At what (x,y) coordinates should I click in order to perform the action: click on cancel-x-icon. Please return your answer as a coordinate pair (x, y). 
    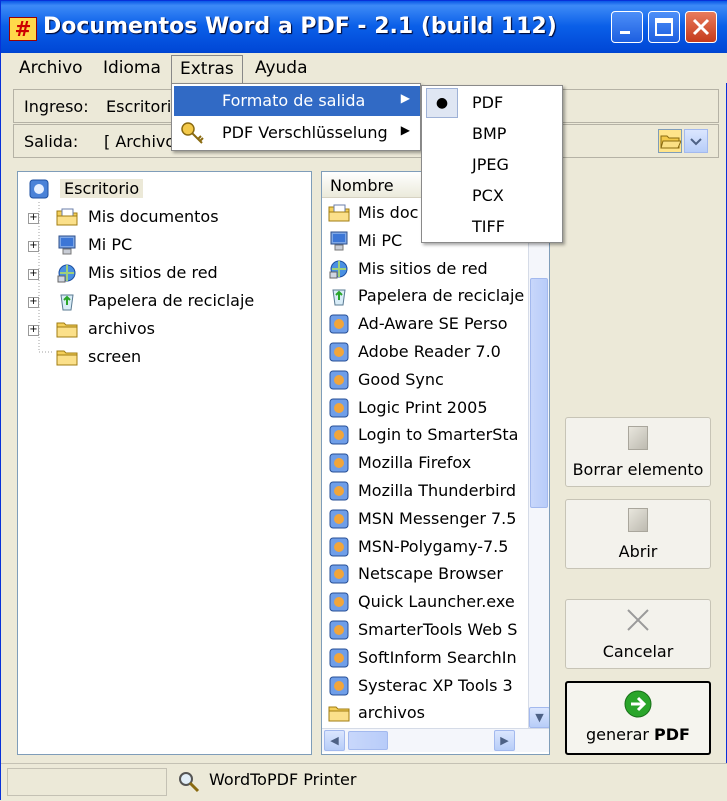
    Looking at the image, I should click on (638, 620).